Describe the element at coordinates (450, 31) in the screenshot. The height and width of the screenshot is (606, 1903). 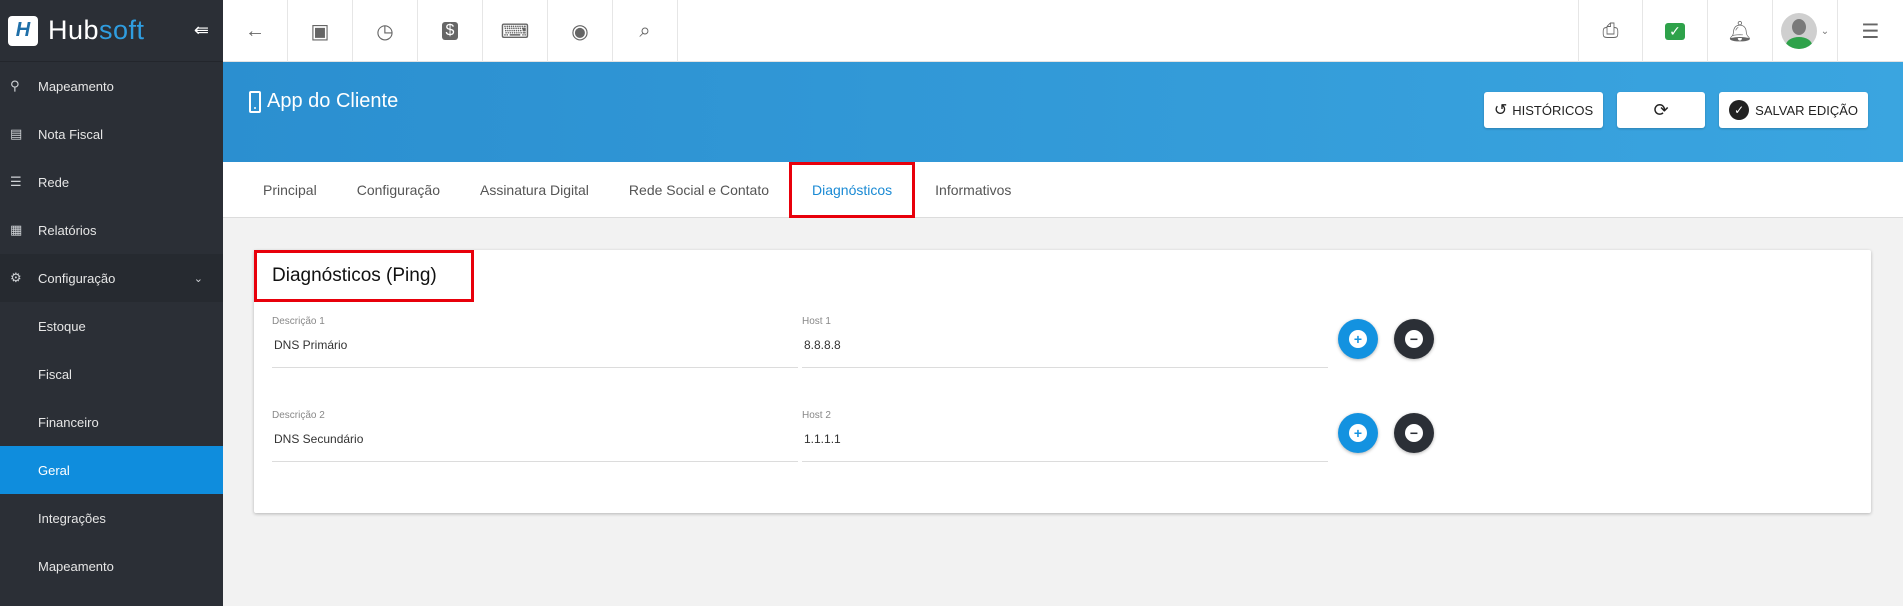
I see `finance-button: $` at that location.